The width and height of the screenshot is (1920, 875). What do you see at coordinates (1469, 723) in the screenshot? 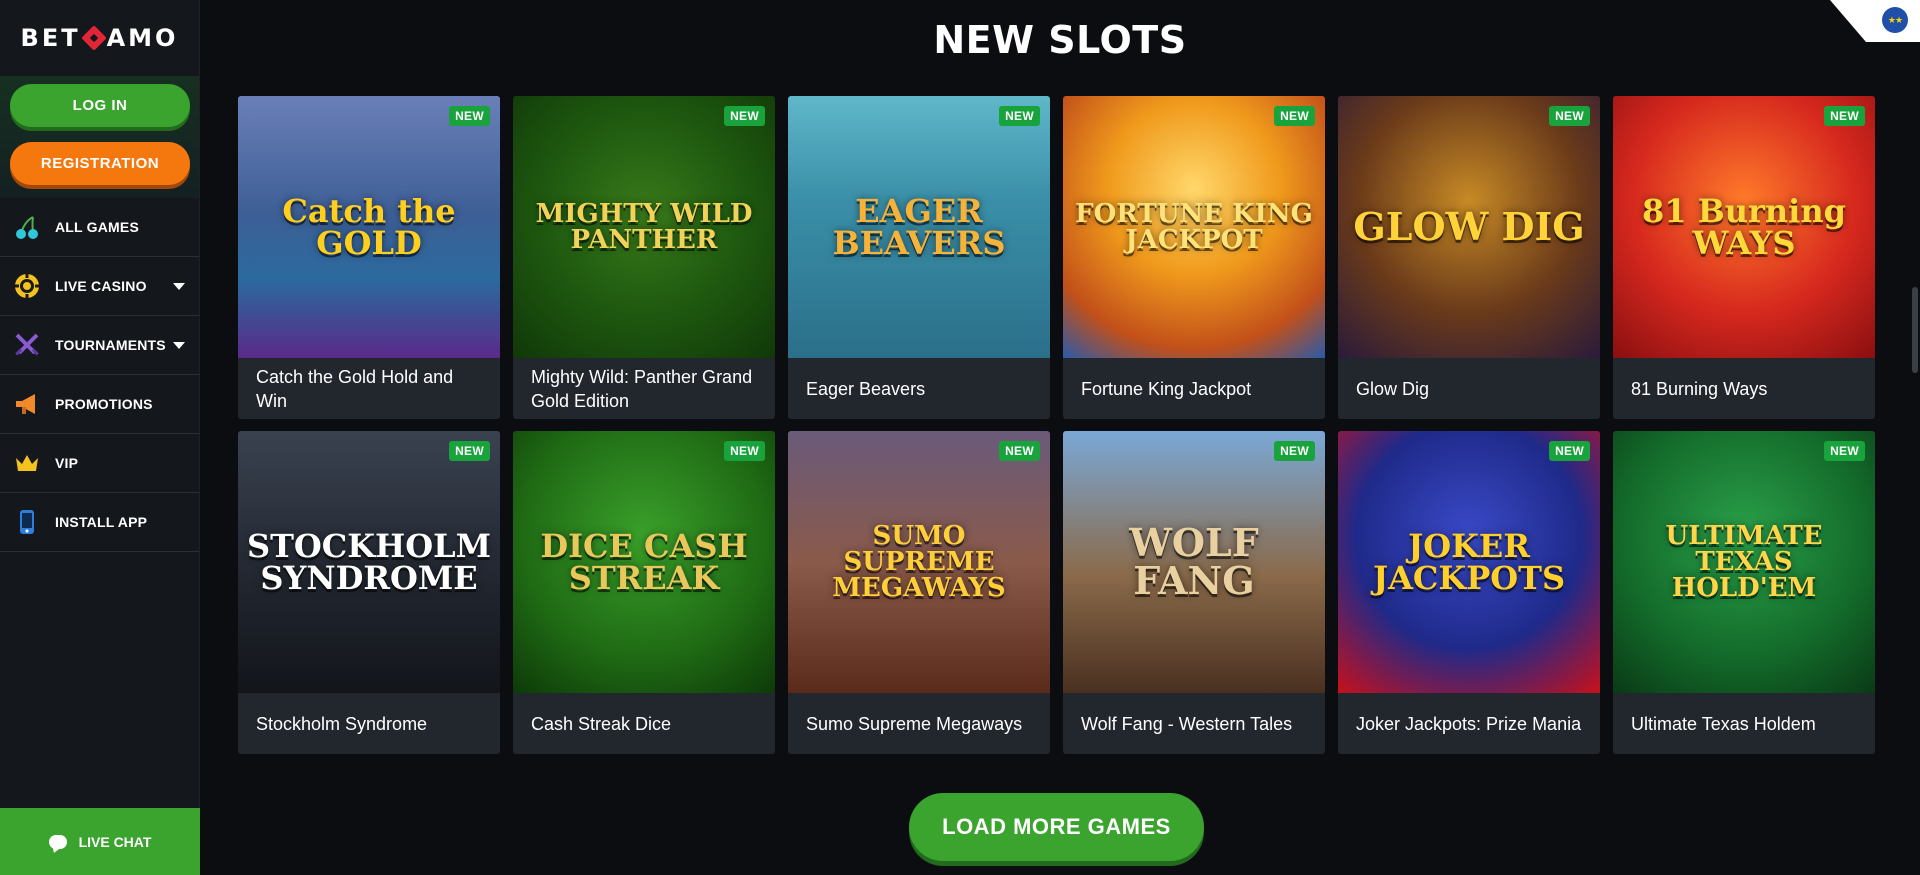
I see `game-title: Joker Jackpots: Prize Mania` at bounding box center [1469, 723].